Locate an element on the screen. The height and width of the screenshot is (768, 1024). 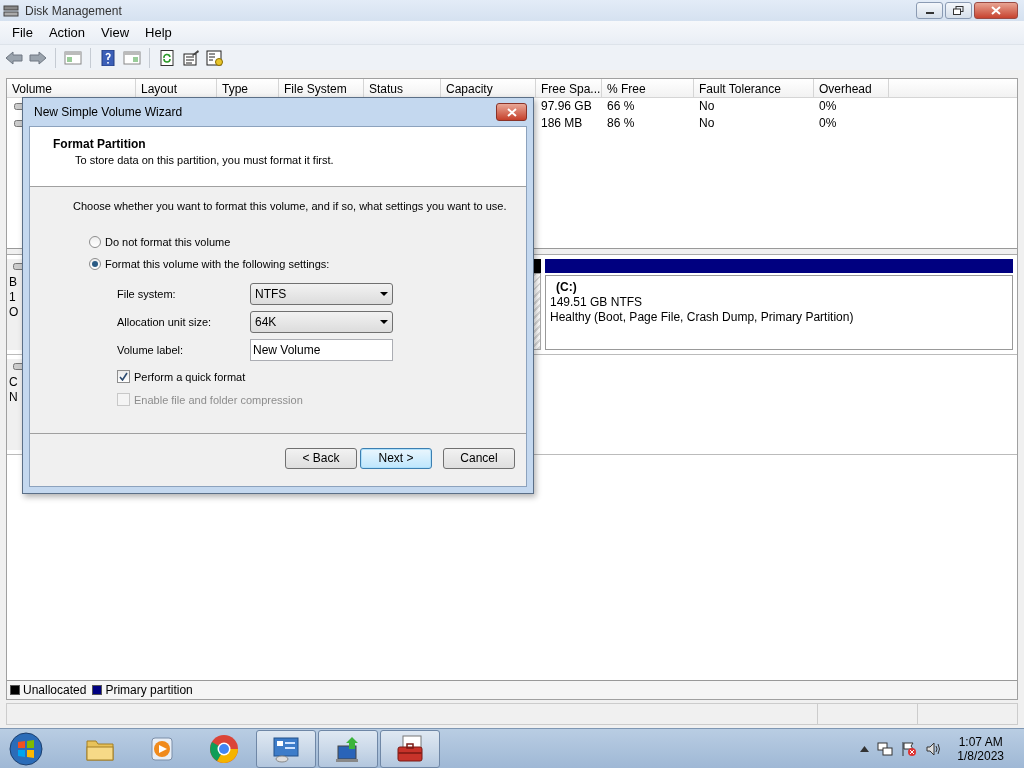
menu-item: File is located at coordinates (22, 32).